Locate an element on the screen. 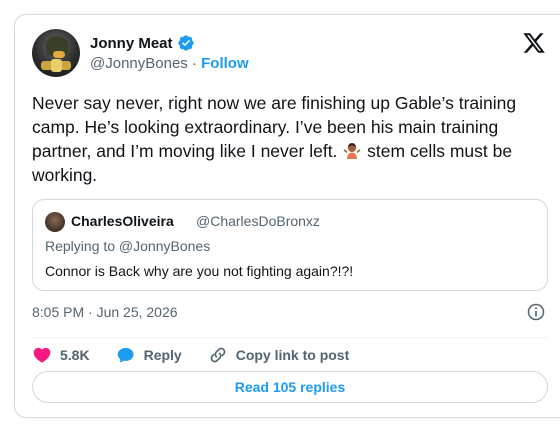 Image resolution: width=560 pixels, height=426 pixels. reply-bubble-icon is located at coordinates (125, 355).